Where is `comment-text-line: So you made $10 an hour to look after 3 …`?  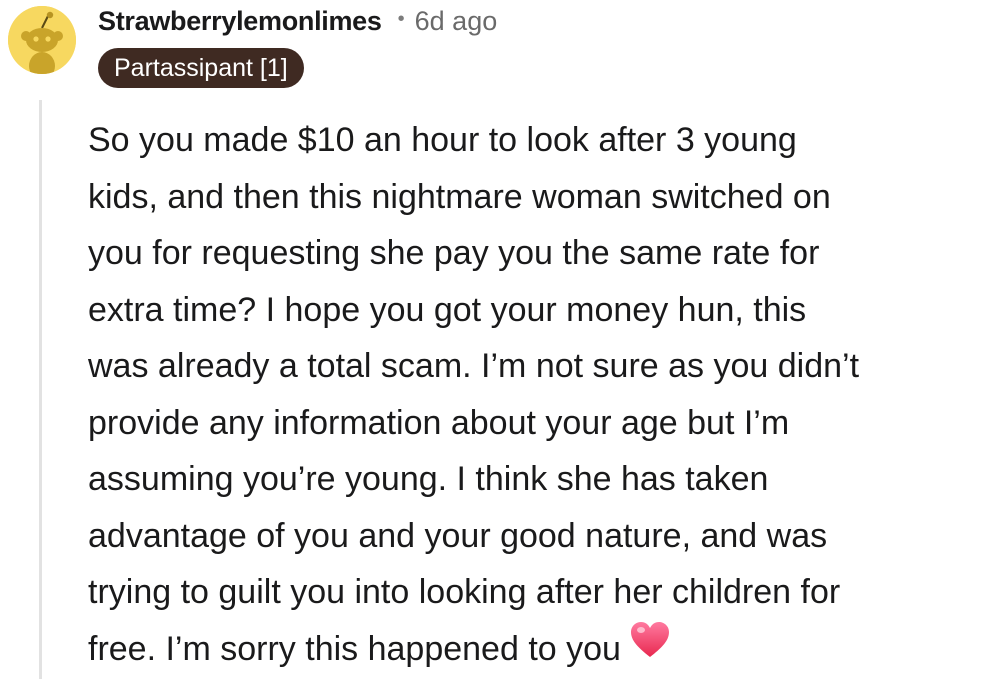 comment-text-line: So you made $10 an hour to look after 3 … is located at coordinates (442, 140).